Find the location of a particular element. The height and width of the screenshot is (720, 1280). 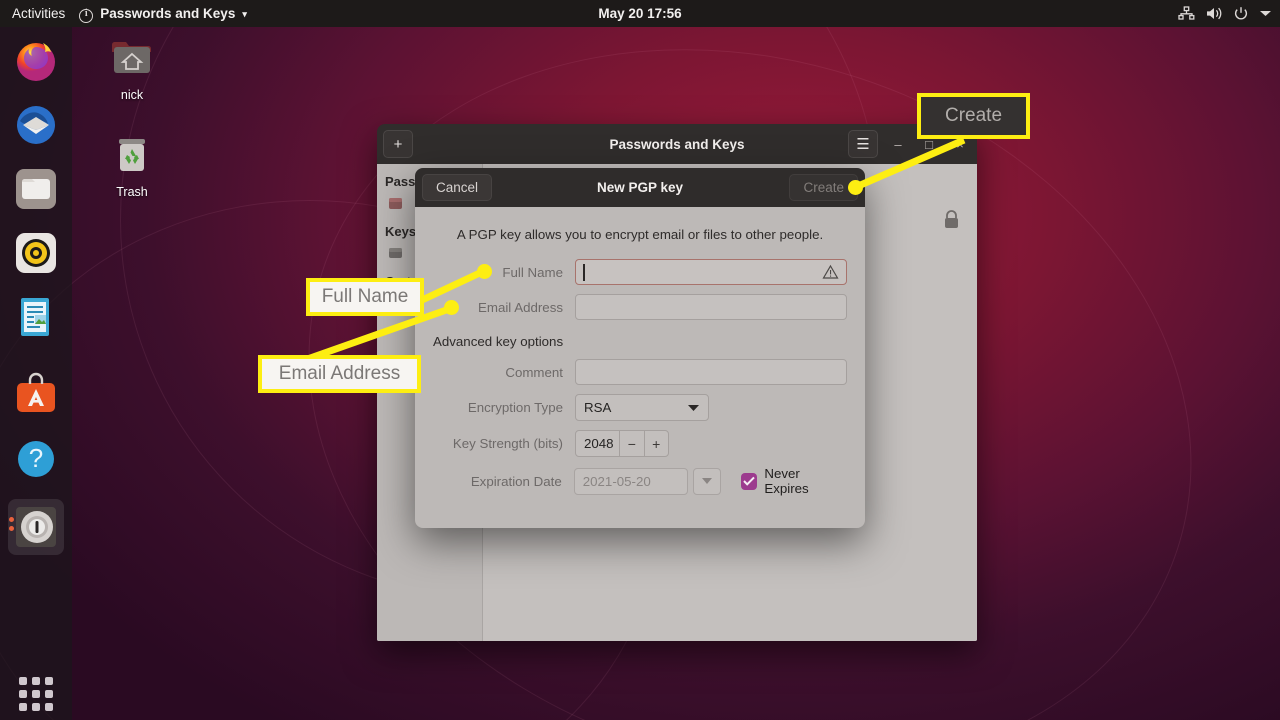

dock-item-thunderbird is located at coordinates (36, 125).